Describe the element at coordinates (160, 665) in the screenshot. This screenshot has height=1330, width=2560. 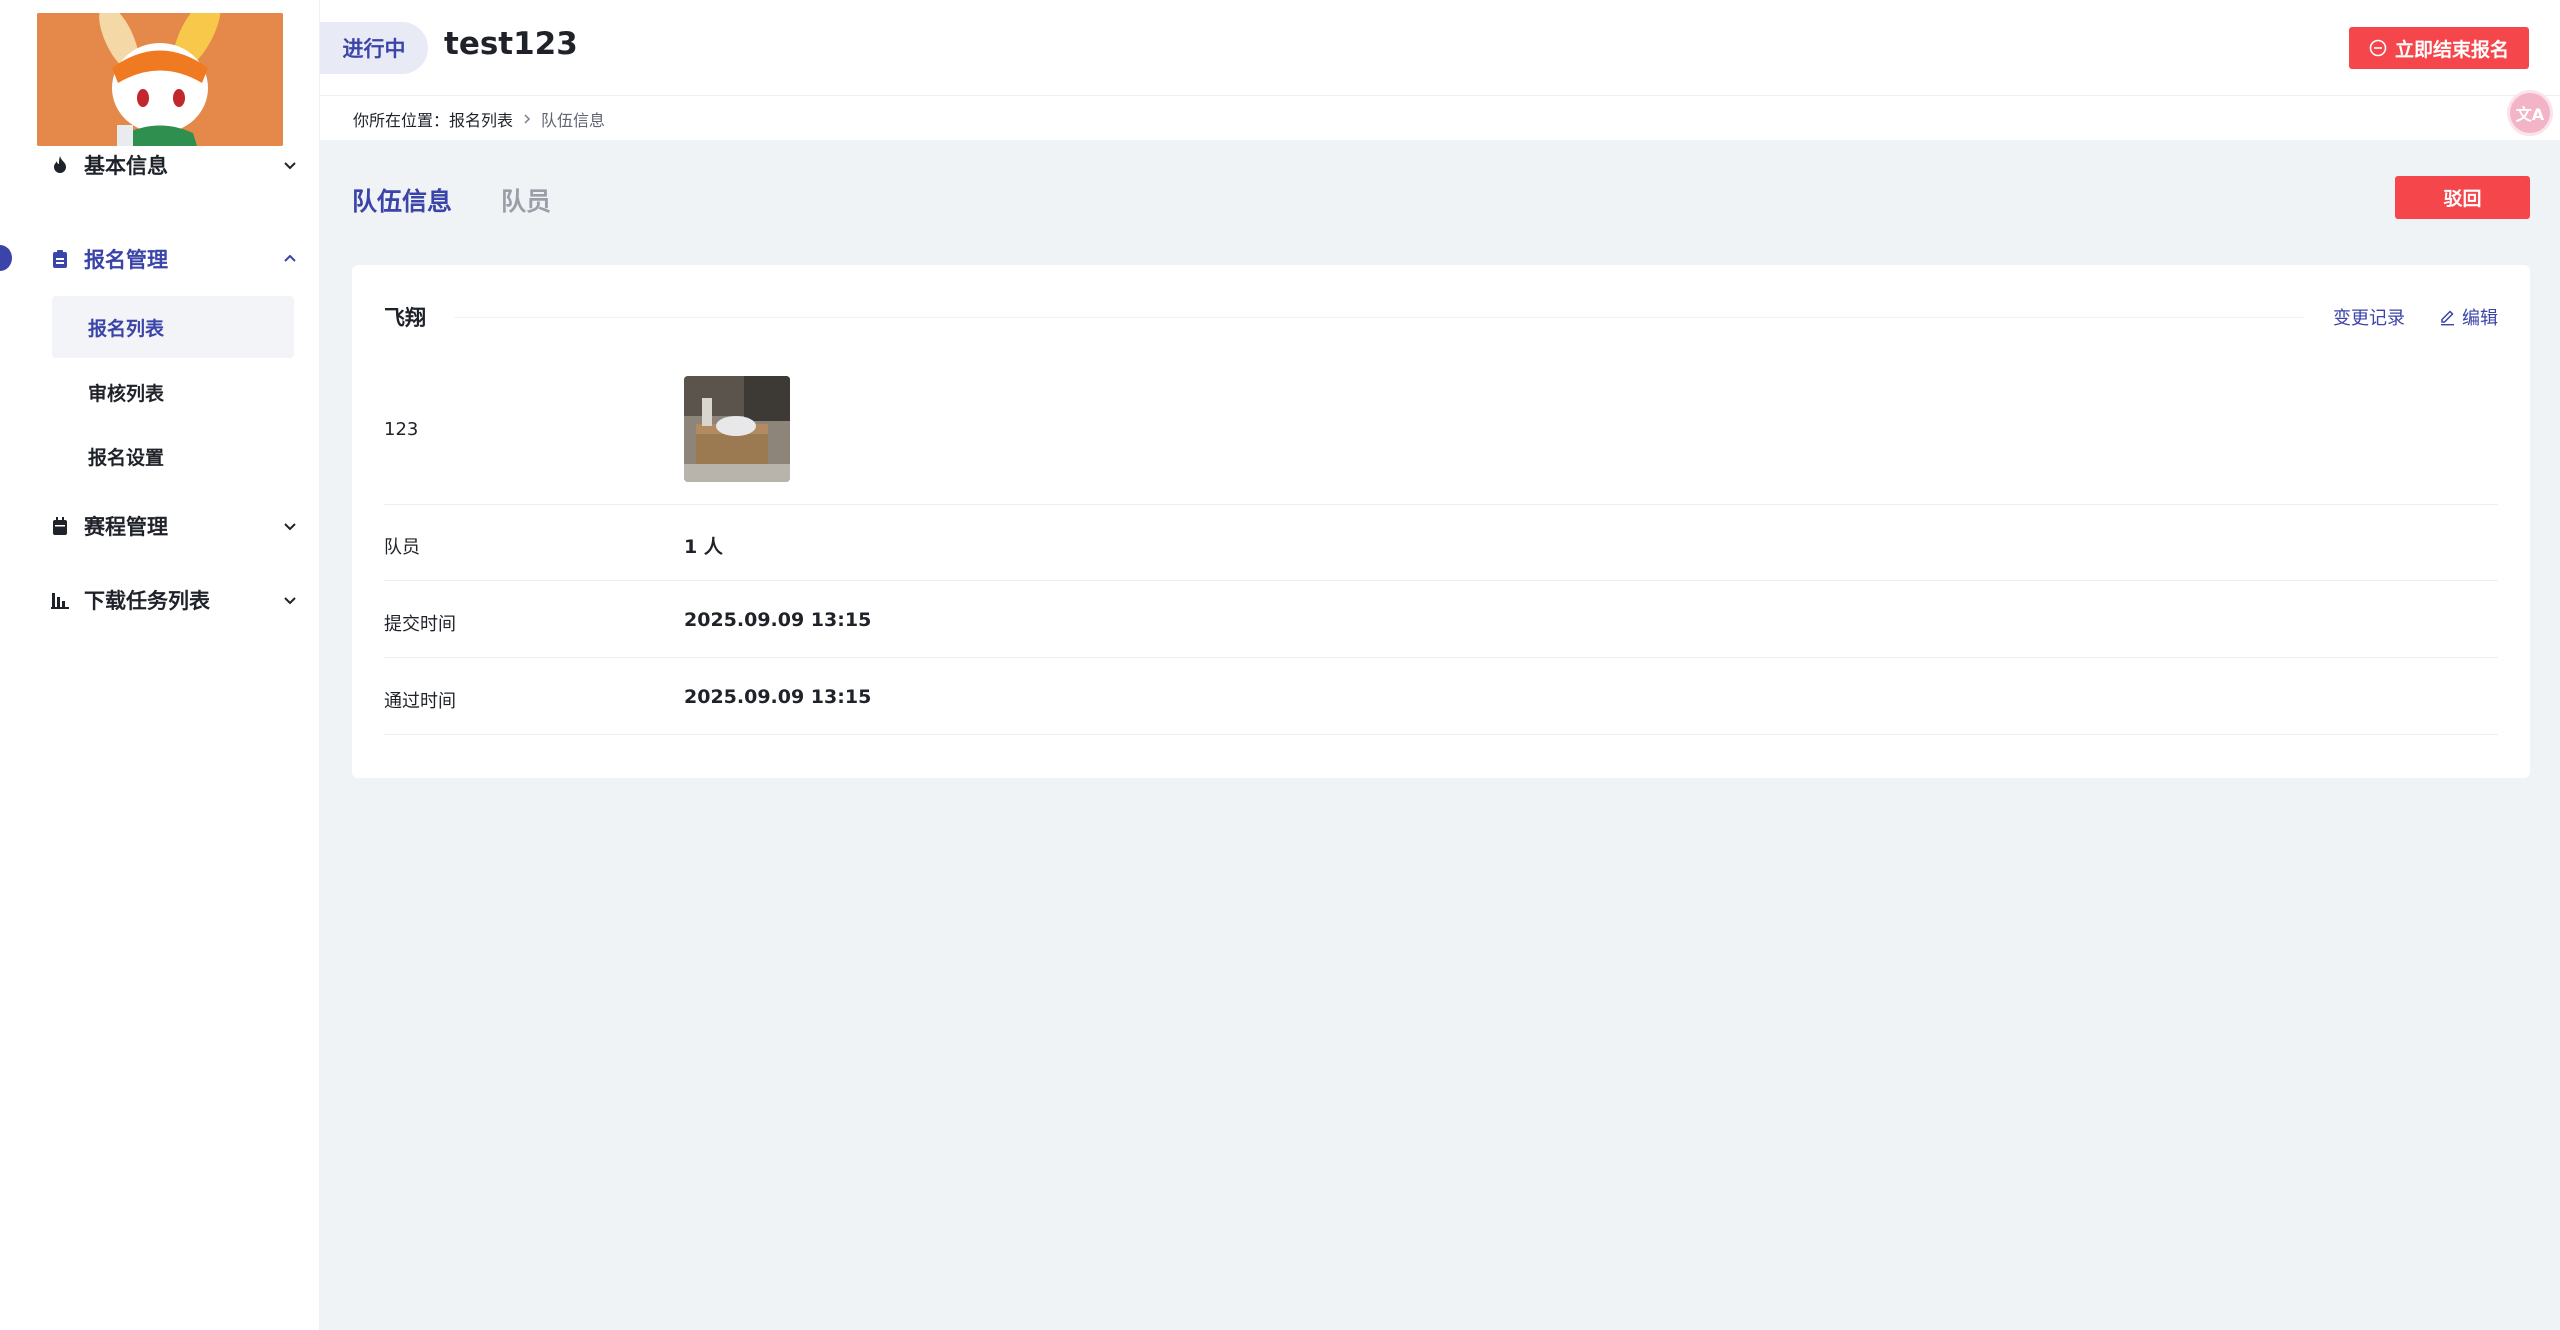
I see `sidebar: 基本信息 报名管理 报名列表 审核列表 报名设置 赛程管理 下载任务列表` at that location.